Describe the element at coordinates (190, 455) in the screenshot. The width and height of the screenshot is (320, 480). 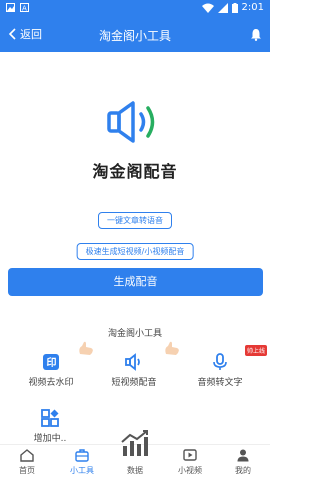
I see `video-icon` at that location.